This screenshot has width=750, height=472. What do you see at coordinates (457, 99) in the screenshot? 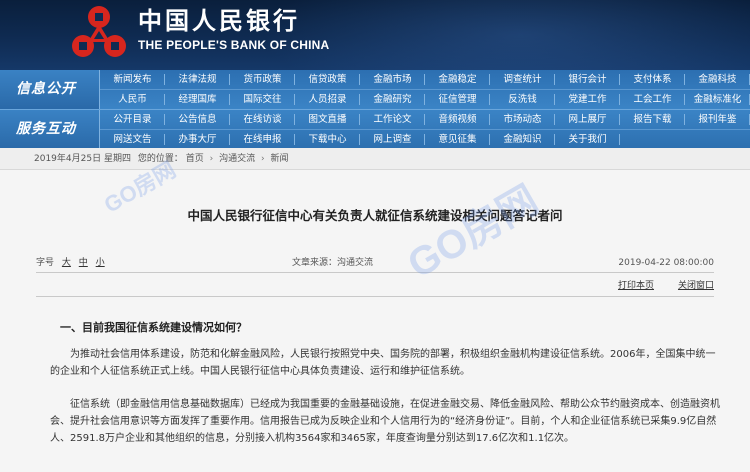
I see `nav-item: 征信管理` at bounding box center [457, 99].